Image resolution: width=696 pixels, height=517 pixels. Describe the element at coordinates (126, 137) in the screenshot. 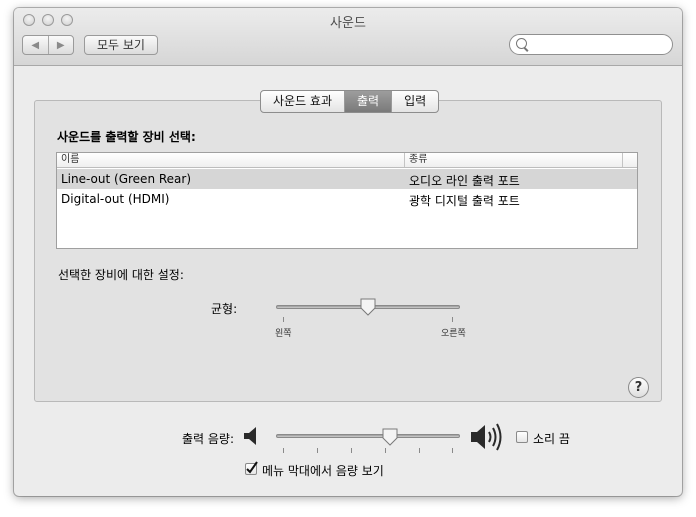

I see `choose-device-label: 사운드를 출력할 장비 선택:` at that location.